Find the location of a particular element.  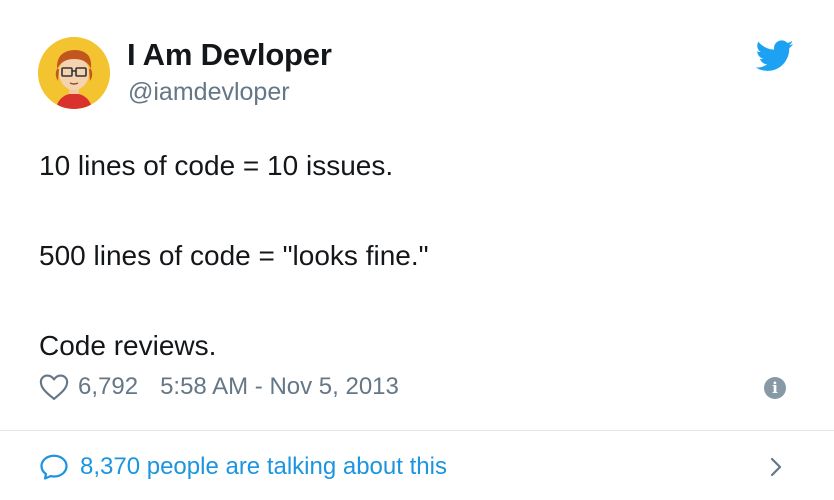

like-count: 6,792 is located at coordinates (108, 387).